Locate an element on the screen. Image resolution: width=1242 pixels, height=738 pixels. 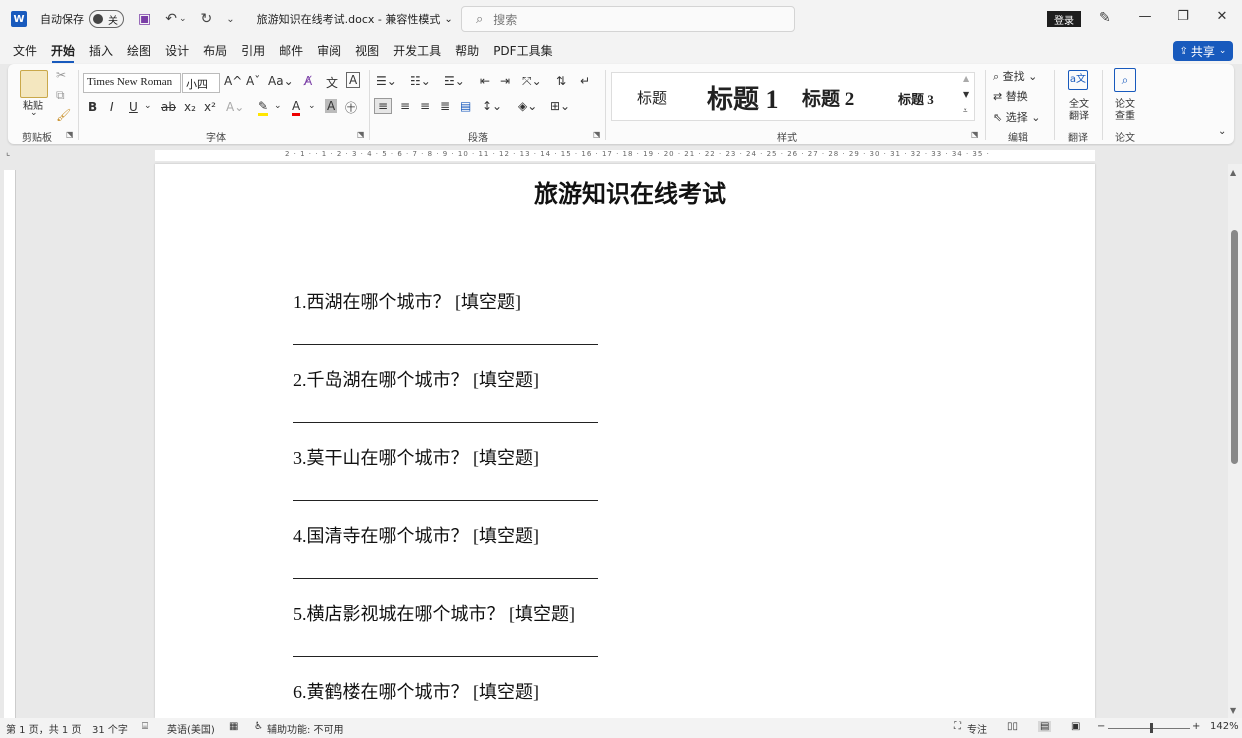
asian-layout-icon: ⤧⌄ is located at coordinates (532, 81).